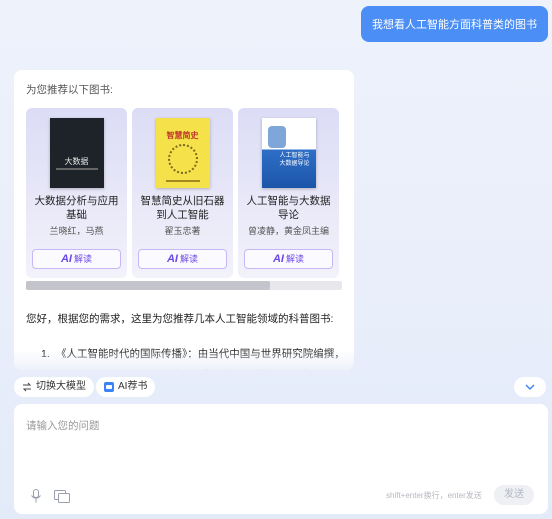 The image size is (552, 519). I want to click on carousel-scrollbar, so click(184, 285).